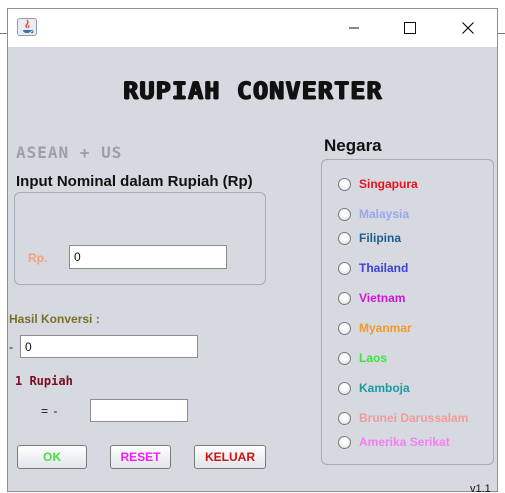 The height and width of the screenshot is (493, 505). I want to click on maximize-button, so click(410, 28).